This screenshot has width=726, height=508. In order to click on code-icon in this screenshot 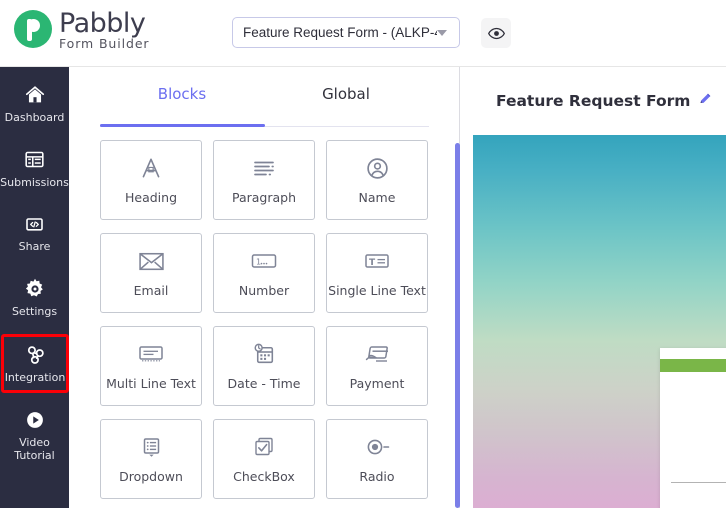, I will do `click(34, 224)`.